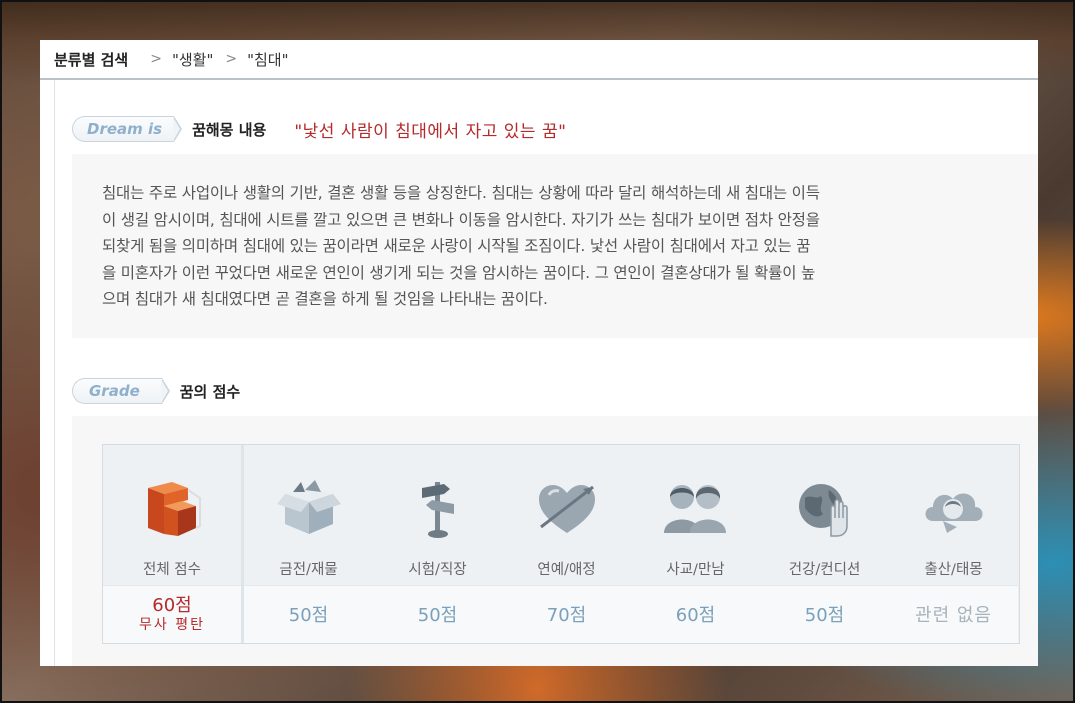  I want to click on grade-section-header: Grade 꿈의 점수, so click(156, 391).